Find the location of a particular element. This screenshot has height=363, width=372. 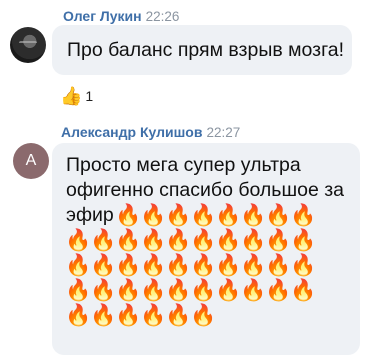

reaction-thumbs-up: 👍 1 is located at coordinates (76, 96).